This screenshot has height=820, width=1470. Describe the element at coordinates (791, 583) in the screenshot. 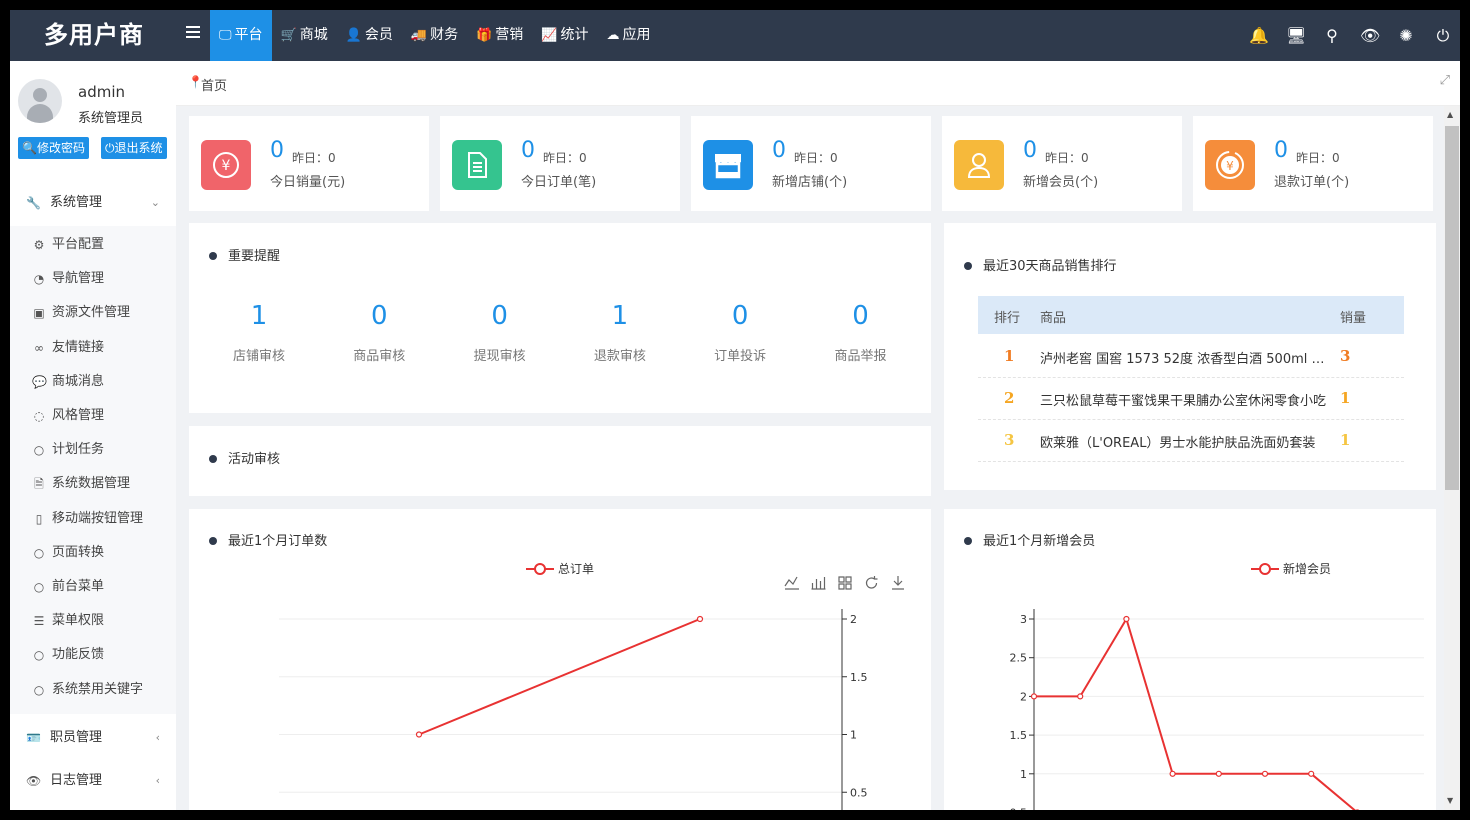

I see `line-icon` at that location.